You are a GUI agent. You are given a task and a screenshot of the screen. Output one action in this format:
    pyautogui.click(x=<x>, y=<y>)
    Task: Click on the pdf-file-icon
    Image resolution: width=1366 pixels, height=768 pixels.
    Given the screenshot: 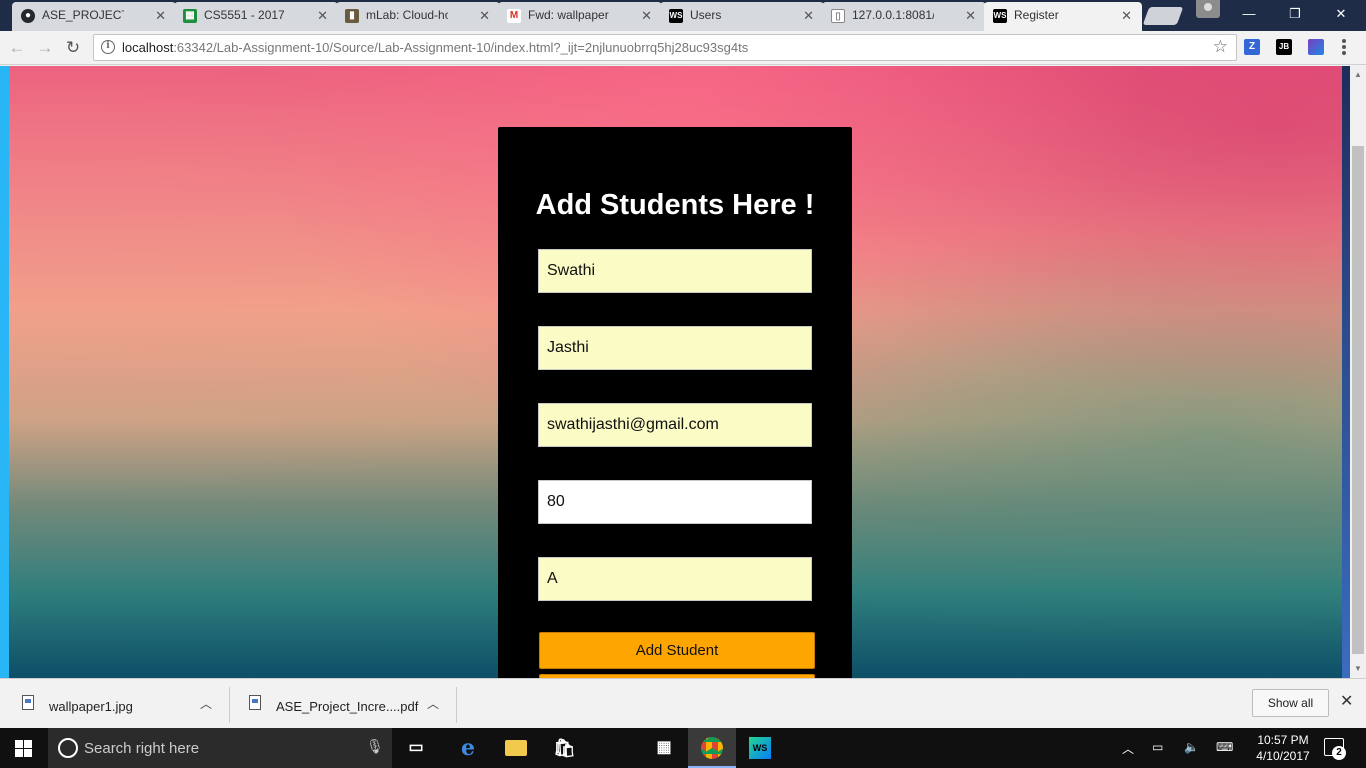 What is the action you would take?
    pyautogui.click(x=255, y=702)
    